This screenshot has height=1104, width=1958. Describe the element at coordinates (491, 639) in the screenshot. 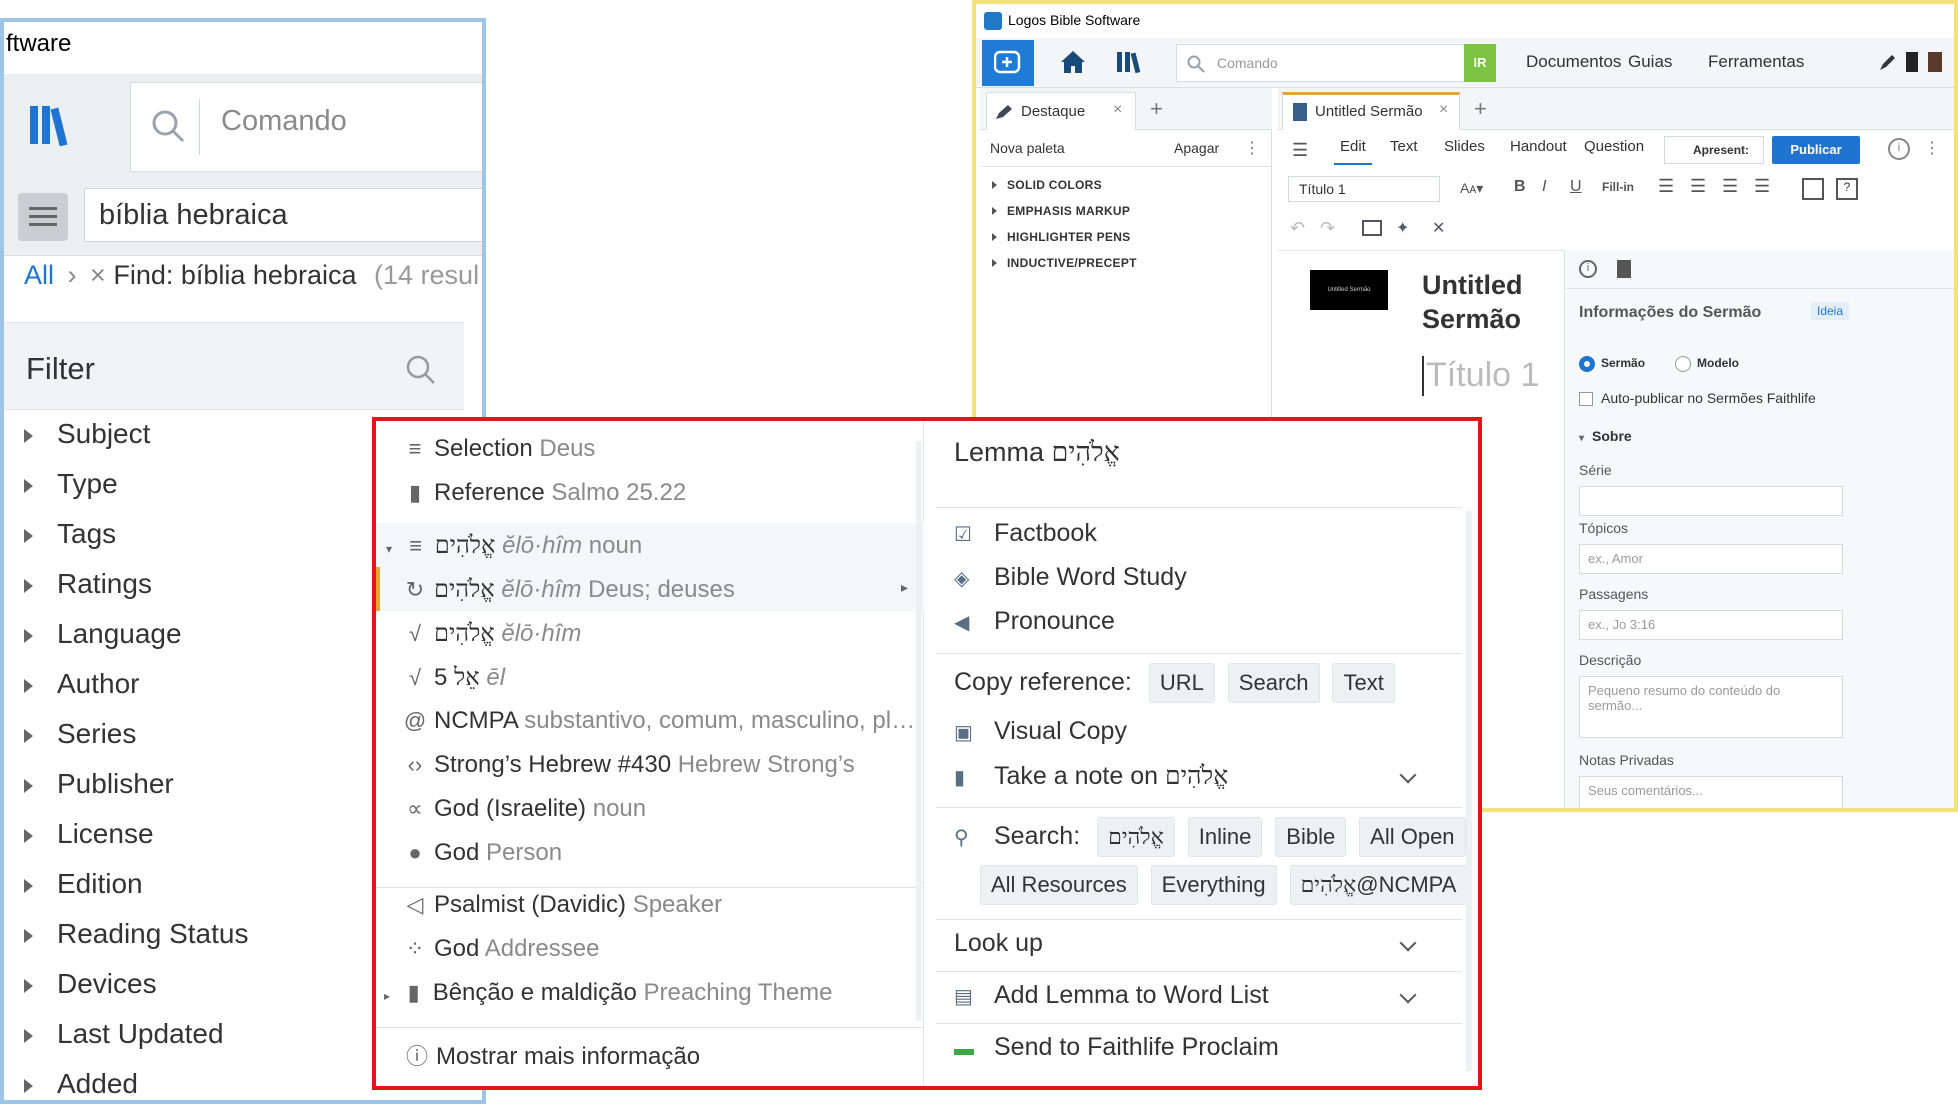

I see `lemma-item: √ אֱלֹהִים ĕlō·hîm` at that location.